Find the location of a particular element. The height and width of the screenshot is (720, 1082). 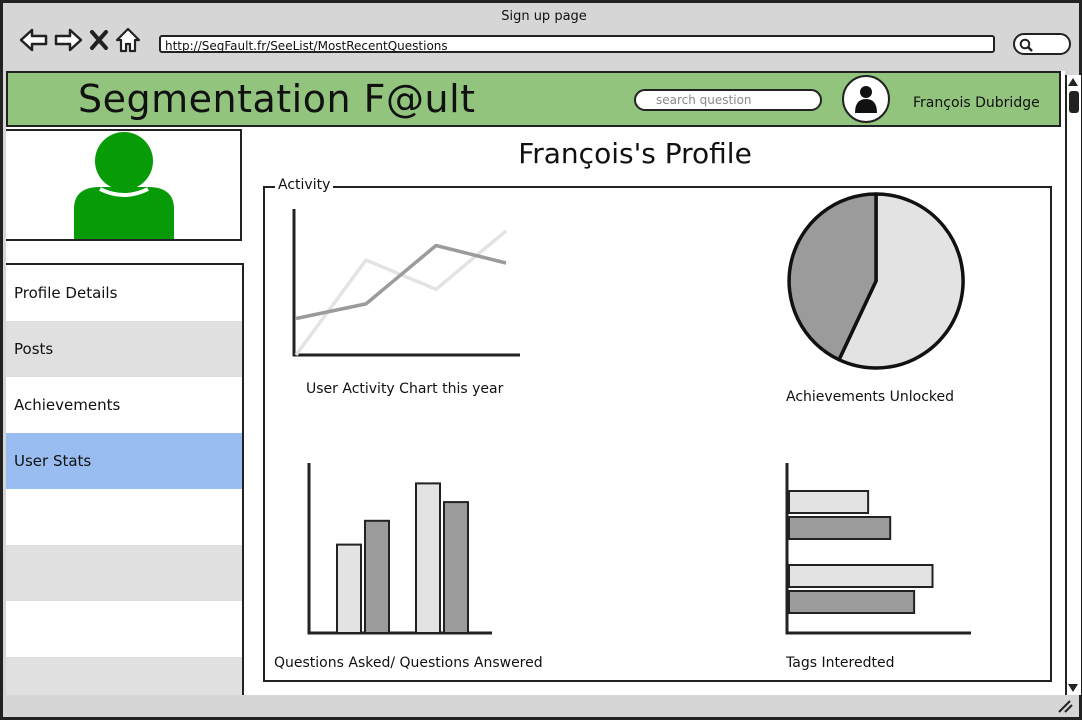

home-icon is located at coordinates (128, 40).